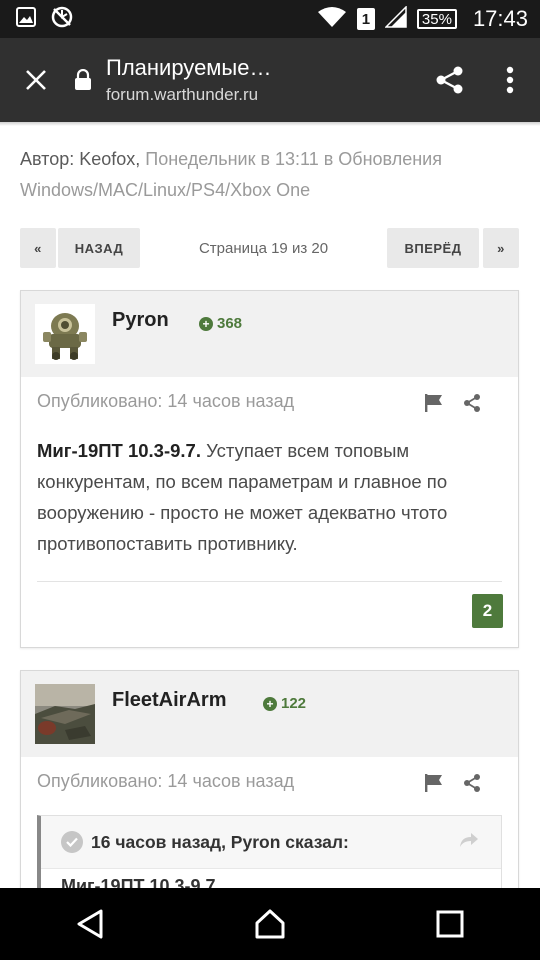  I want to click on prev-page-button: НАЗАД, so click(99, 248).